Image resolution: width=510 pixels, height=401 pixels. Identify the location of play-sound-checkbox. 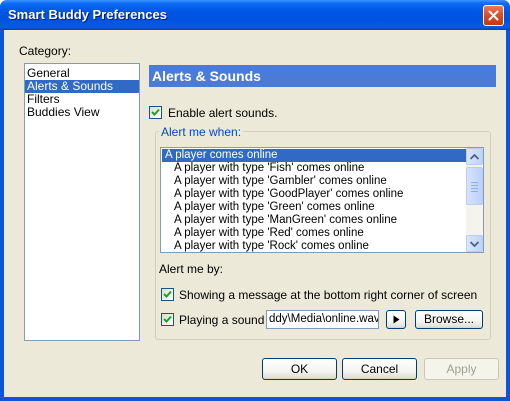
(167, 319).